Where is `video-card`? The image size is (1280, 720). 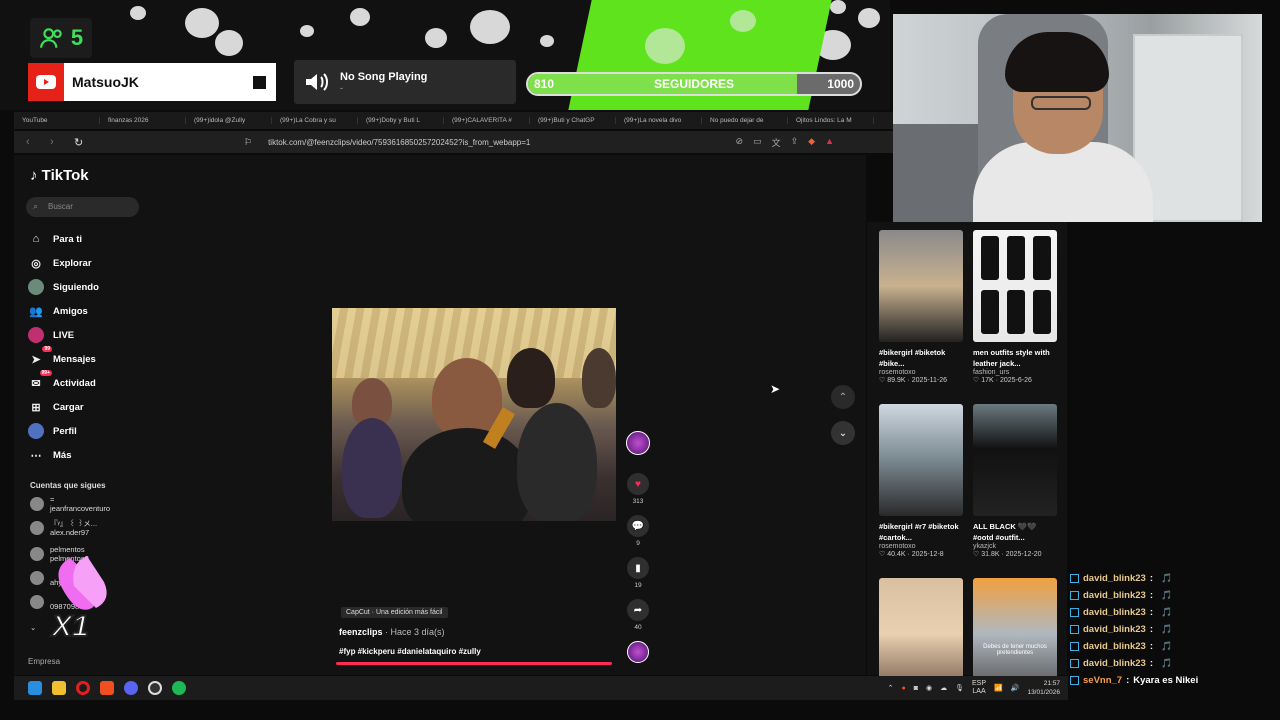
video-card is located at coordinates (921, 634).